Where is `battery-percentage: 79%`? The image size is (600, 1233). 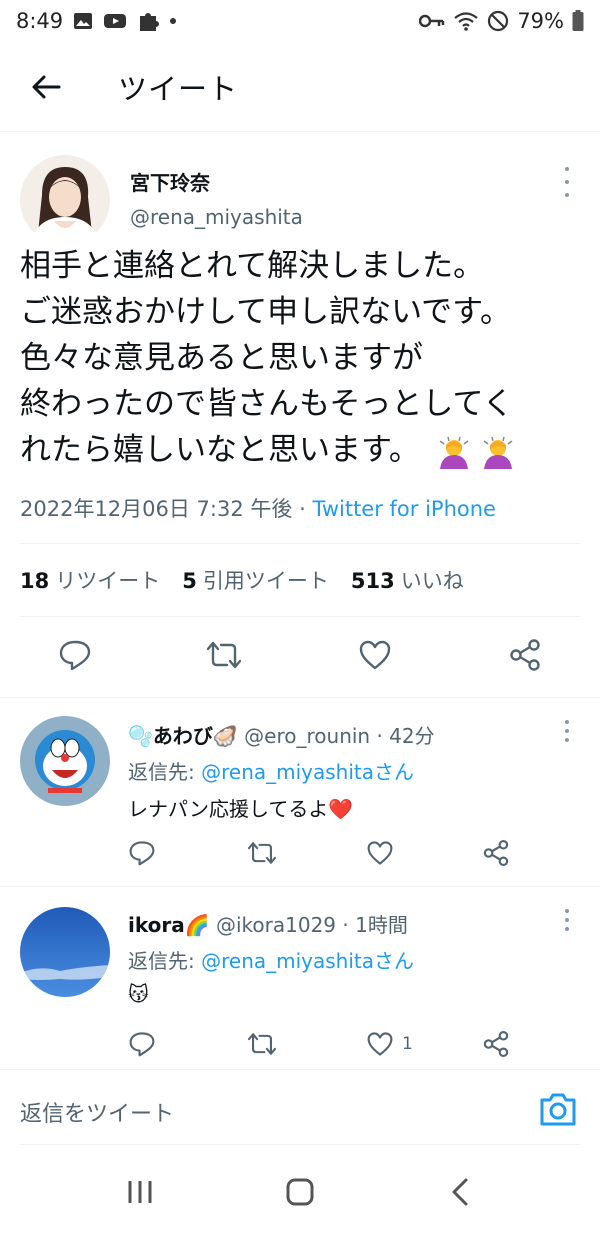 battery-percentage: 79% is located at coordinates (540, 21).